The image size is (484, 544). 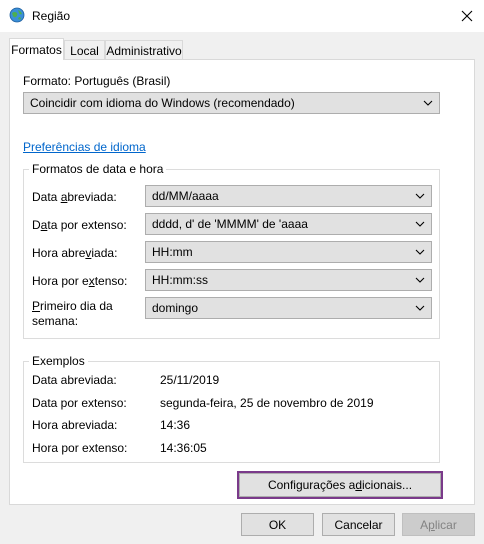 What do you see at coordinates (98, 169) in the screenshot?
I see `date-time-formats-title: Formatos de data e hora` at bounding box center [98, 169].